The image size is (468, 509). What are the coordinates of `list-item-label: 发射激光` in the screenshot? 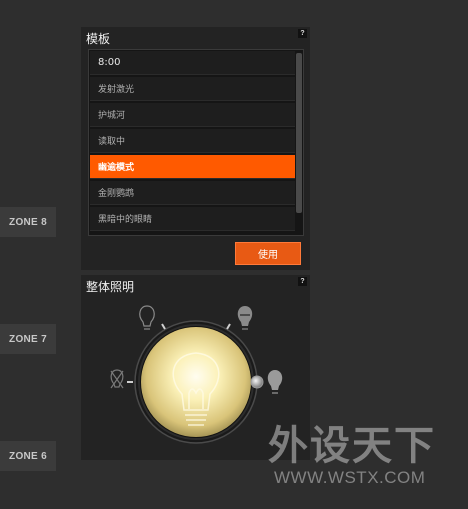 It's located at (116, 90).